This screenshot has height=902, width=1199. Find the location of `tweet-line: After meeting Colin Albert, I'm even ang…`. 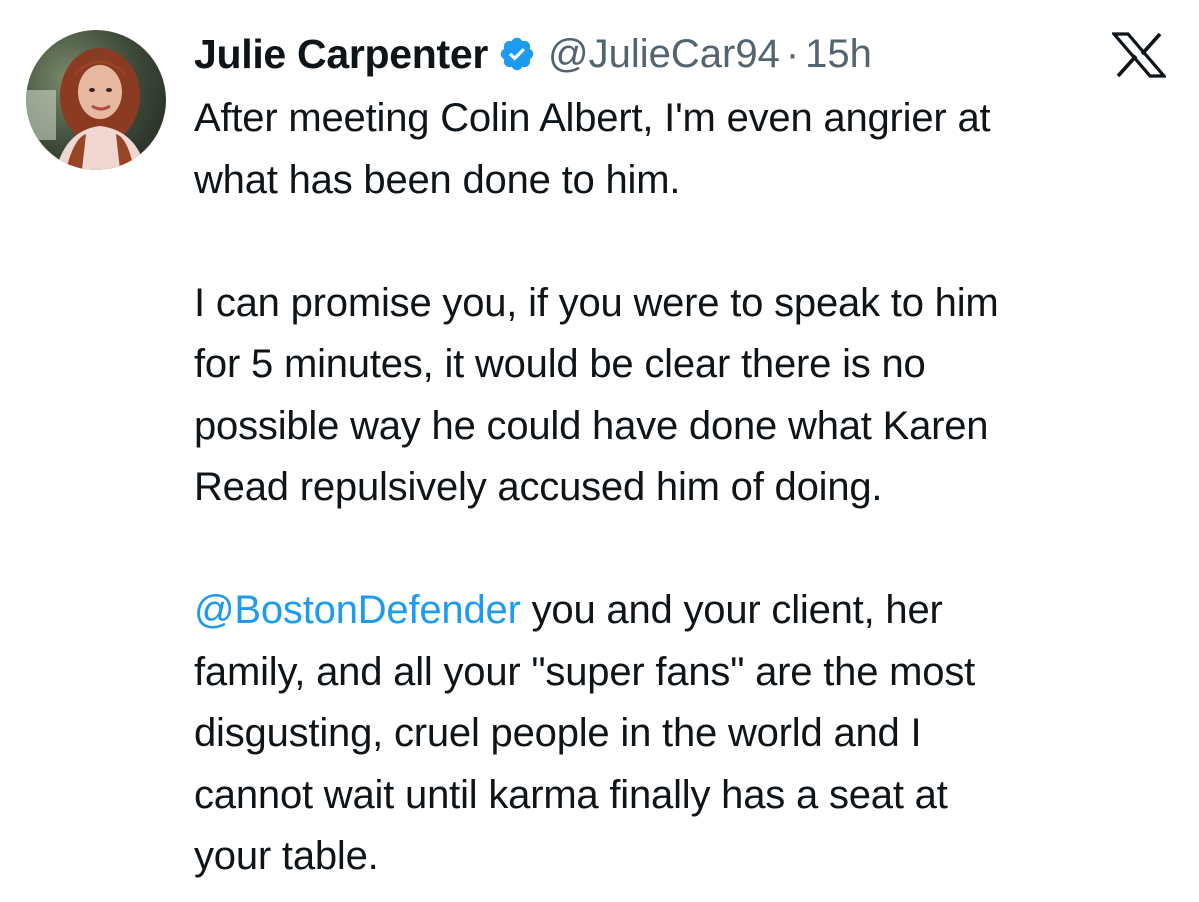

tweet-line: After meeting Colin Albert, I'm even ang… is located at coordinates (592, 118).